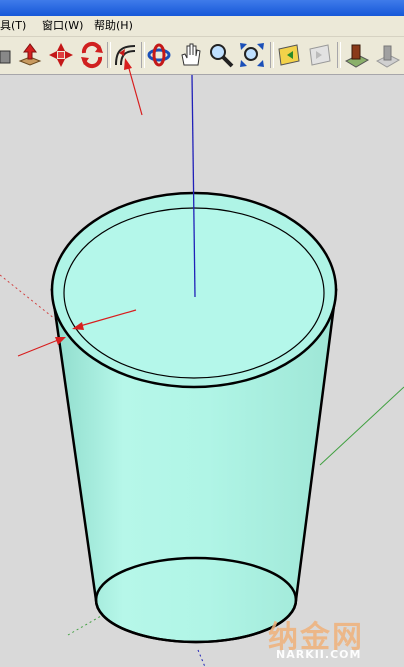  I want to click on annotation-arrow-outer-line, so click(38, 348).